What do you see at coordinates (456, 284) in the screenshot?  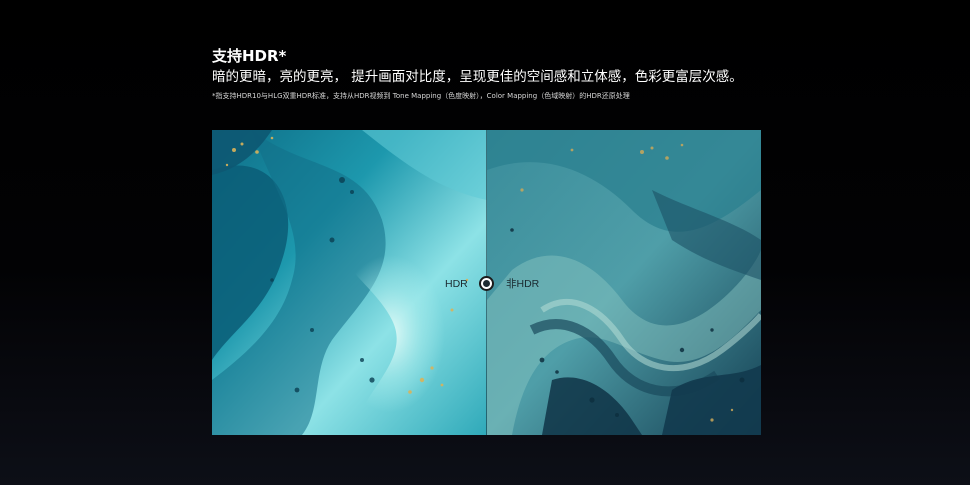 I see `hdr-label: HDR` at bounding box center [456, 284].